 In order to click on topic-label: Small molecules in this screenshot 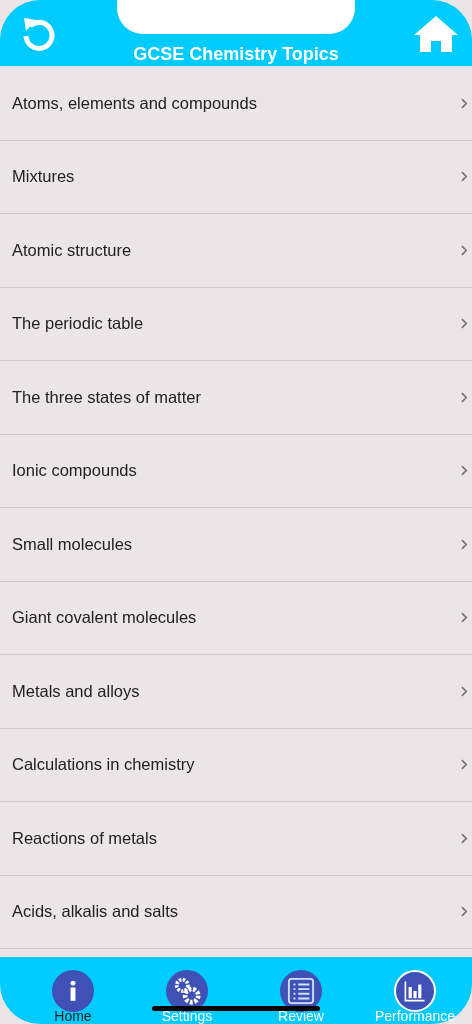, I will do `click(72, 544)`.